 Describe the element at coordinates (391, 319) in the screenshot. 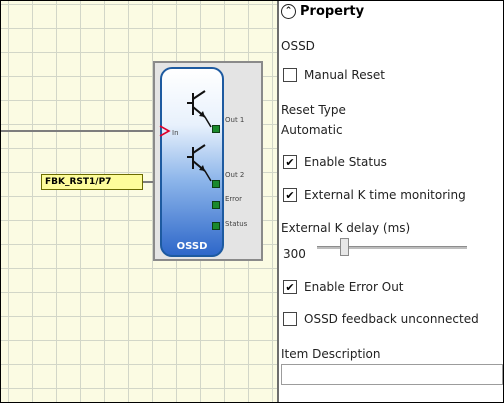

I see `ossd-feedback-unconnected-label: OSSD feedback unconnected` at that location.